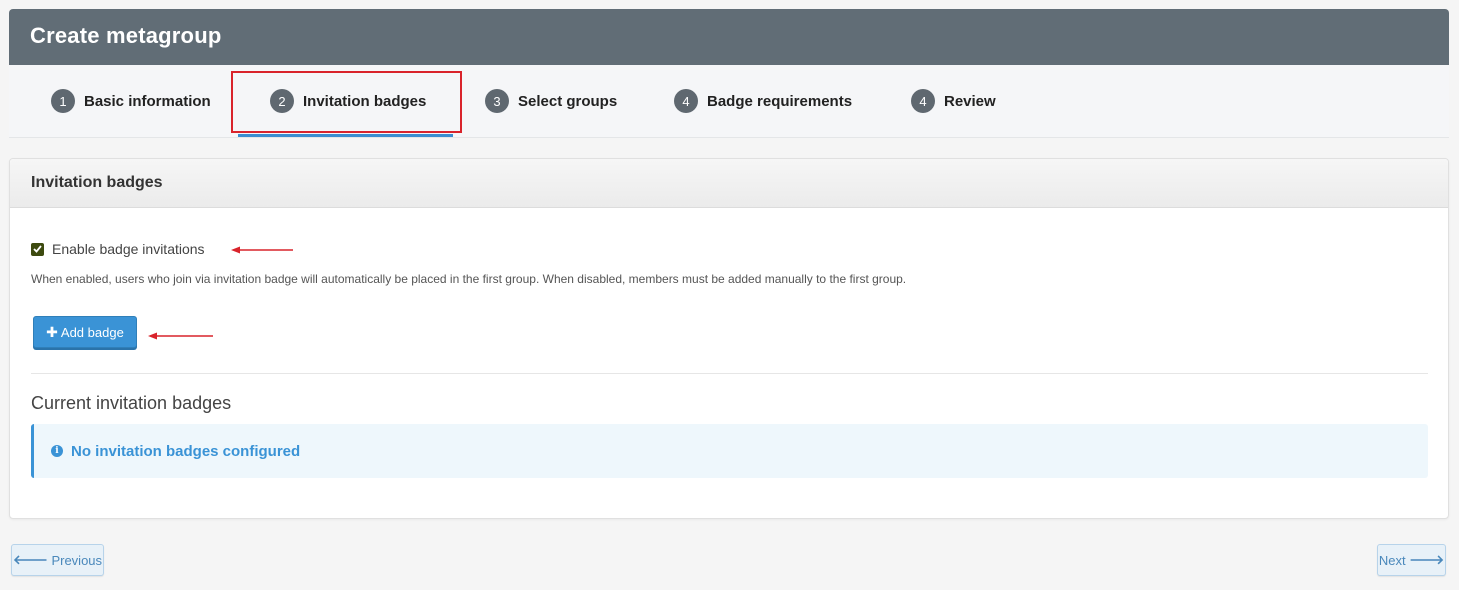 Image resolution: width=1459 pixels, height=590 pixels. What do you see at coordinates (497, 101) in the screenshot?
I see `step-number: 3` at bounding box center [497, 101].